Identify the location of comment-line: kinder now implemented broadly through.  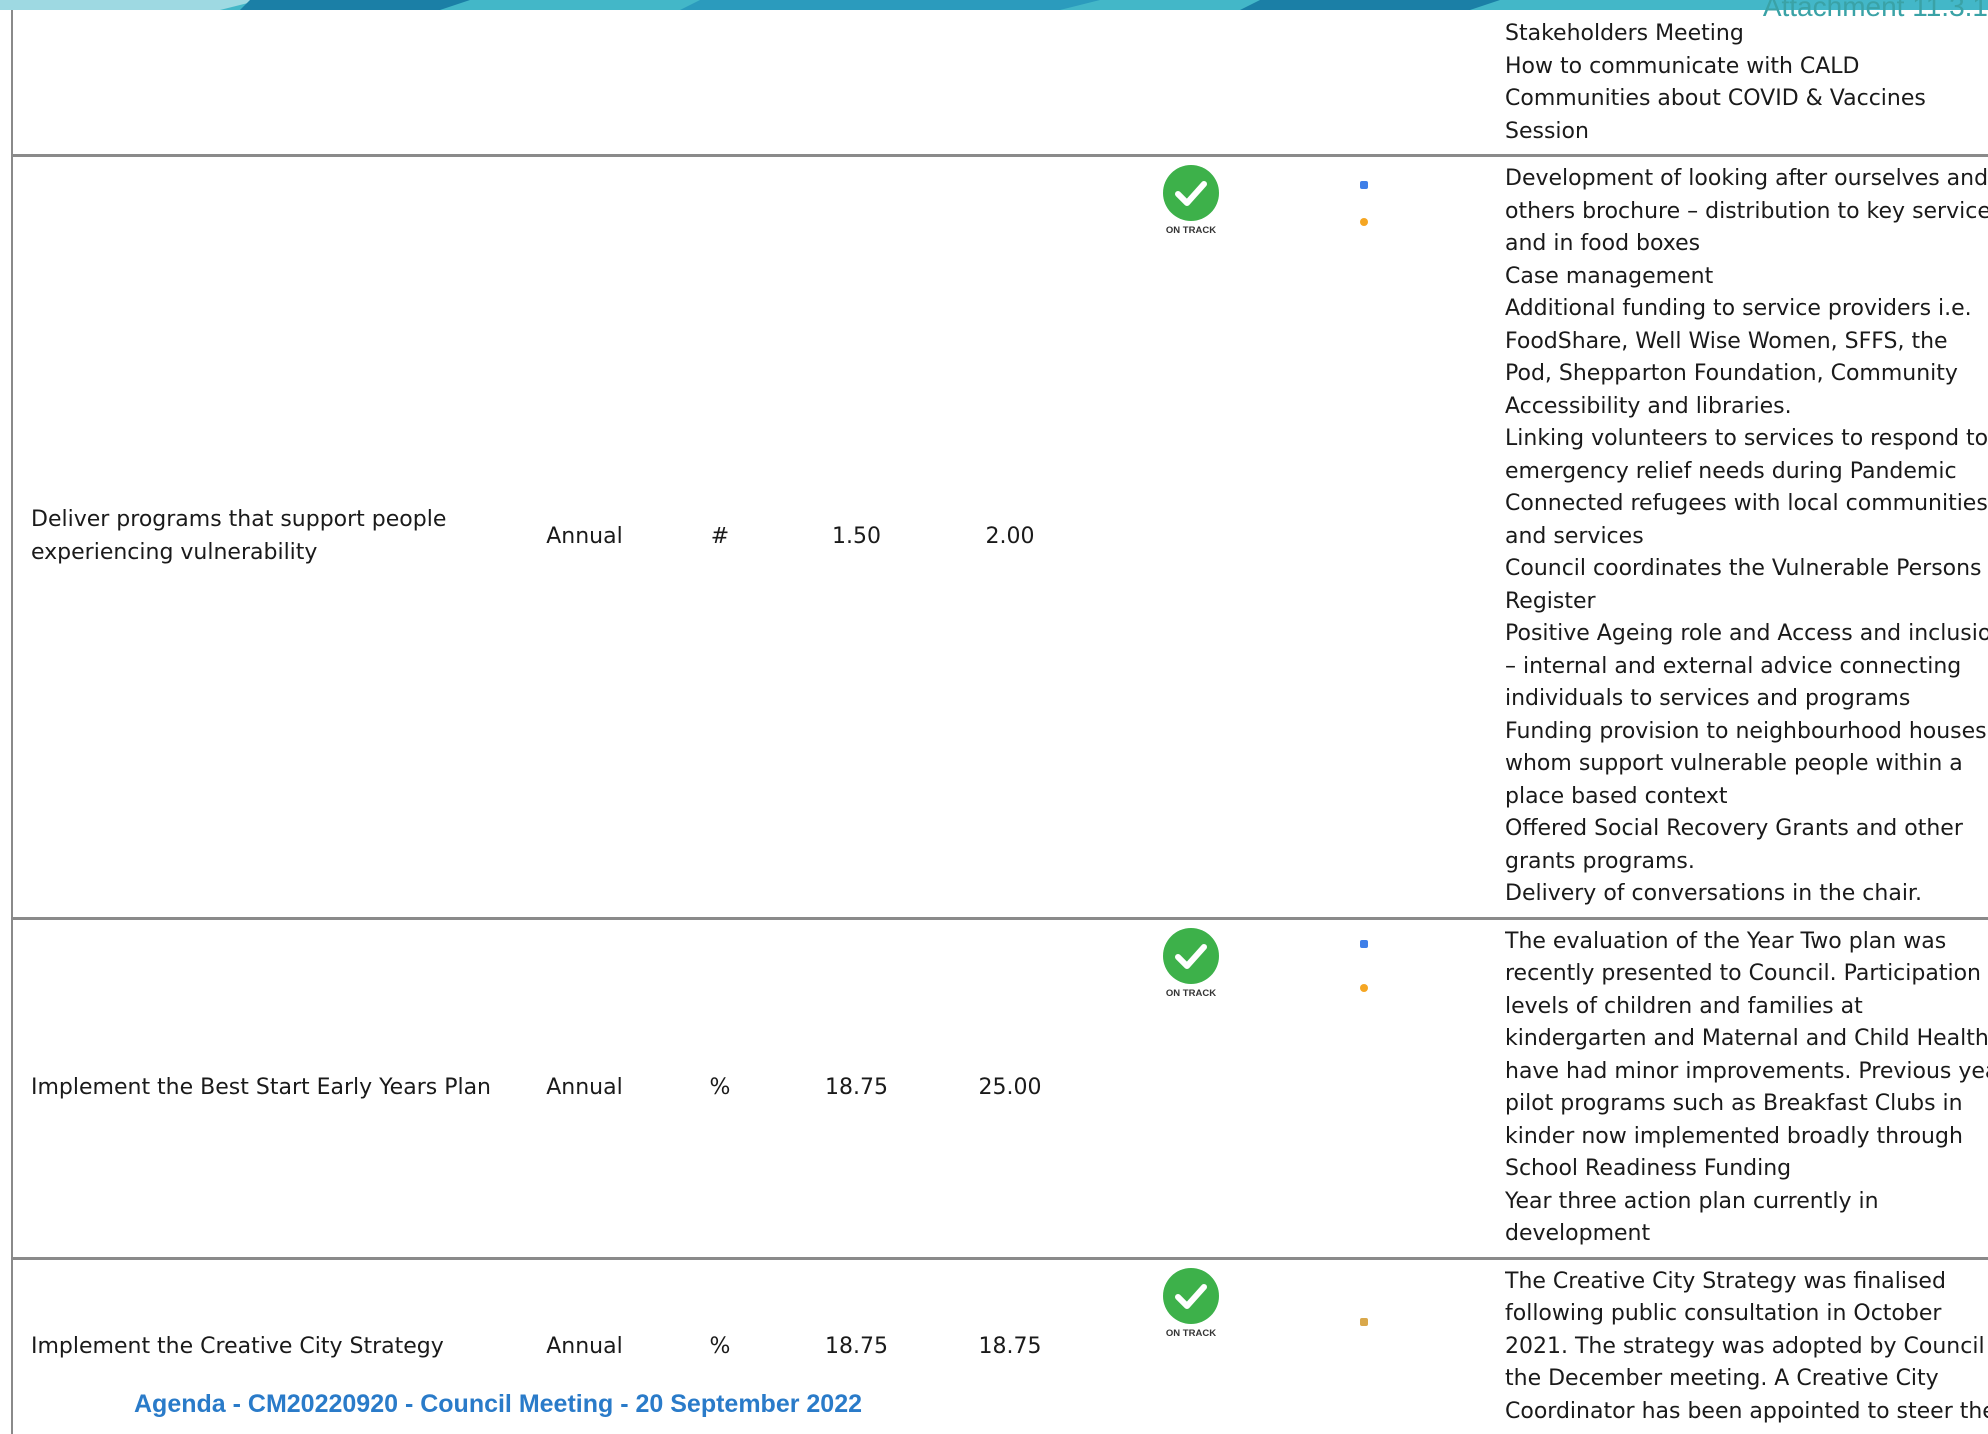
(1734, 1136).